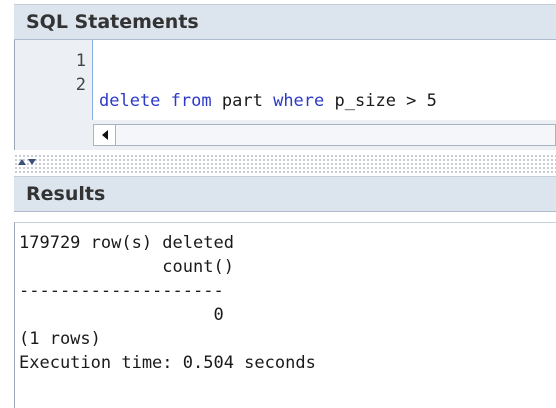 The width and height of the screenshot is (556, 408). What do you see at coordinates (126, 267) in the screenshot?
I see `output-line: count()` at bounding box center [126, 267].